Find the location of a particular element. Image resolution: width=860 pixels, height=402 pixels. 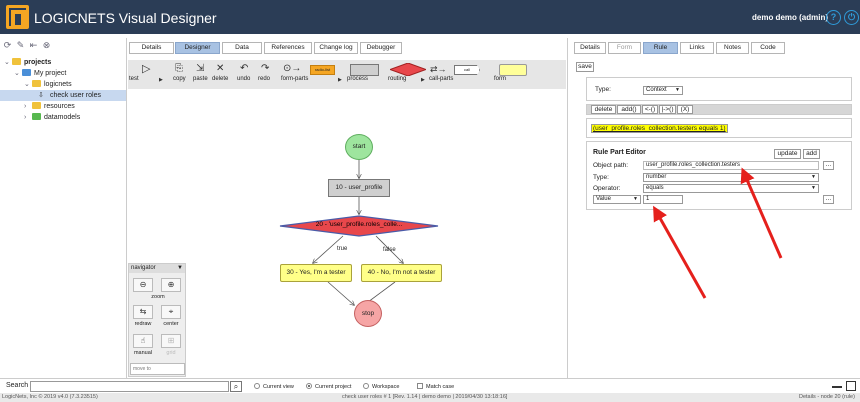

match-case-label: Match case is located at coordinates (440, 387).